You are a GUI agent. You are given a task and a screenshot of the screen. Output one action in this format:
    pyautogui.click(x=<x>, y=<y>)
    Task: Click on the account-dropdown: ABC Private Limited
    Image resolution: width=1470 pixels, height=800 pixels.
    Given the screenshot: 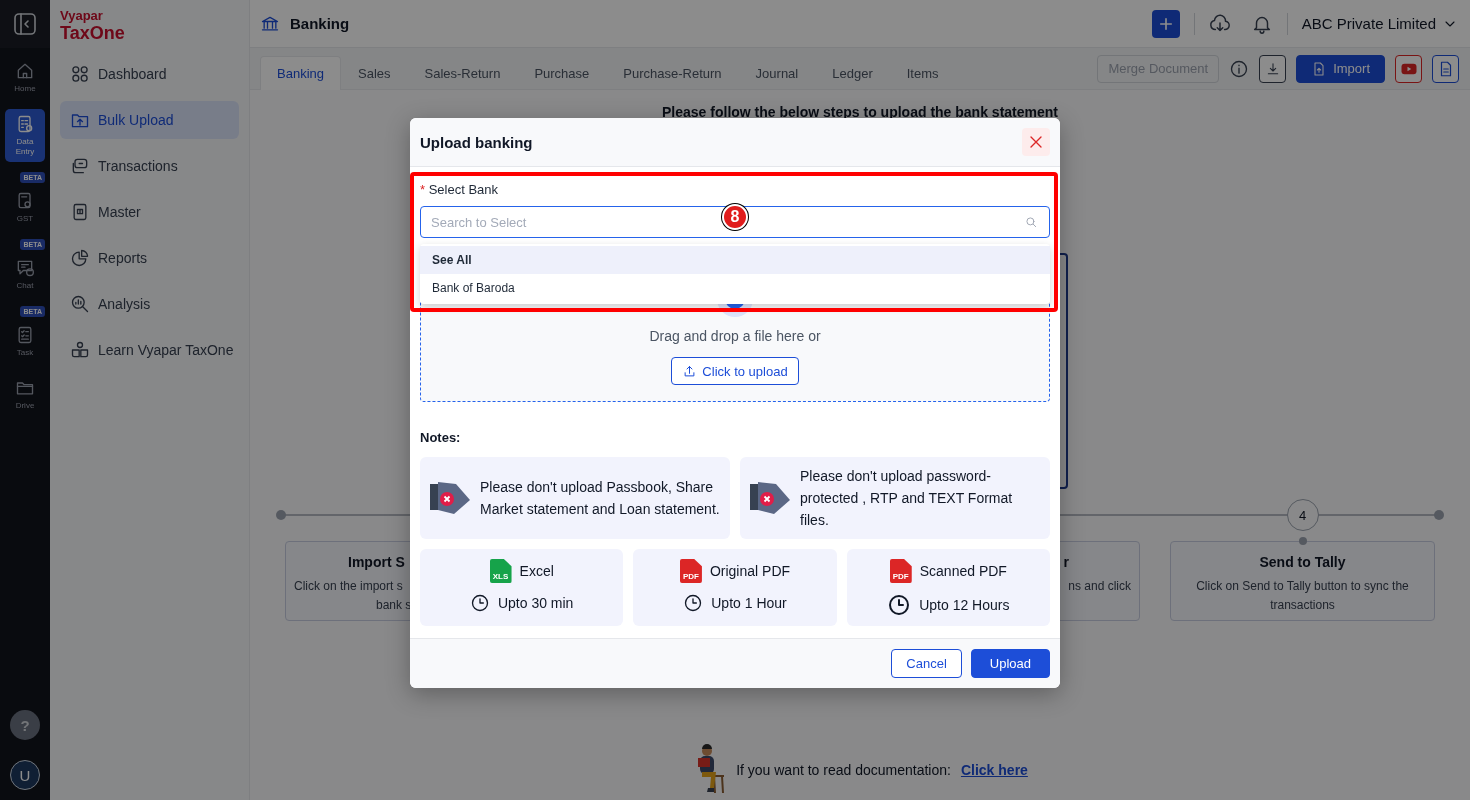 What is the action you would take?
    pyautogui.click(x=1379, y=23)
    